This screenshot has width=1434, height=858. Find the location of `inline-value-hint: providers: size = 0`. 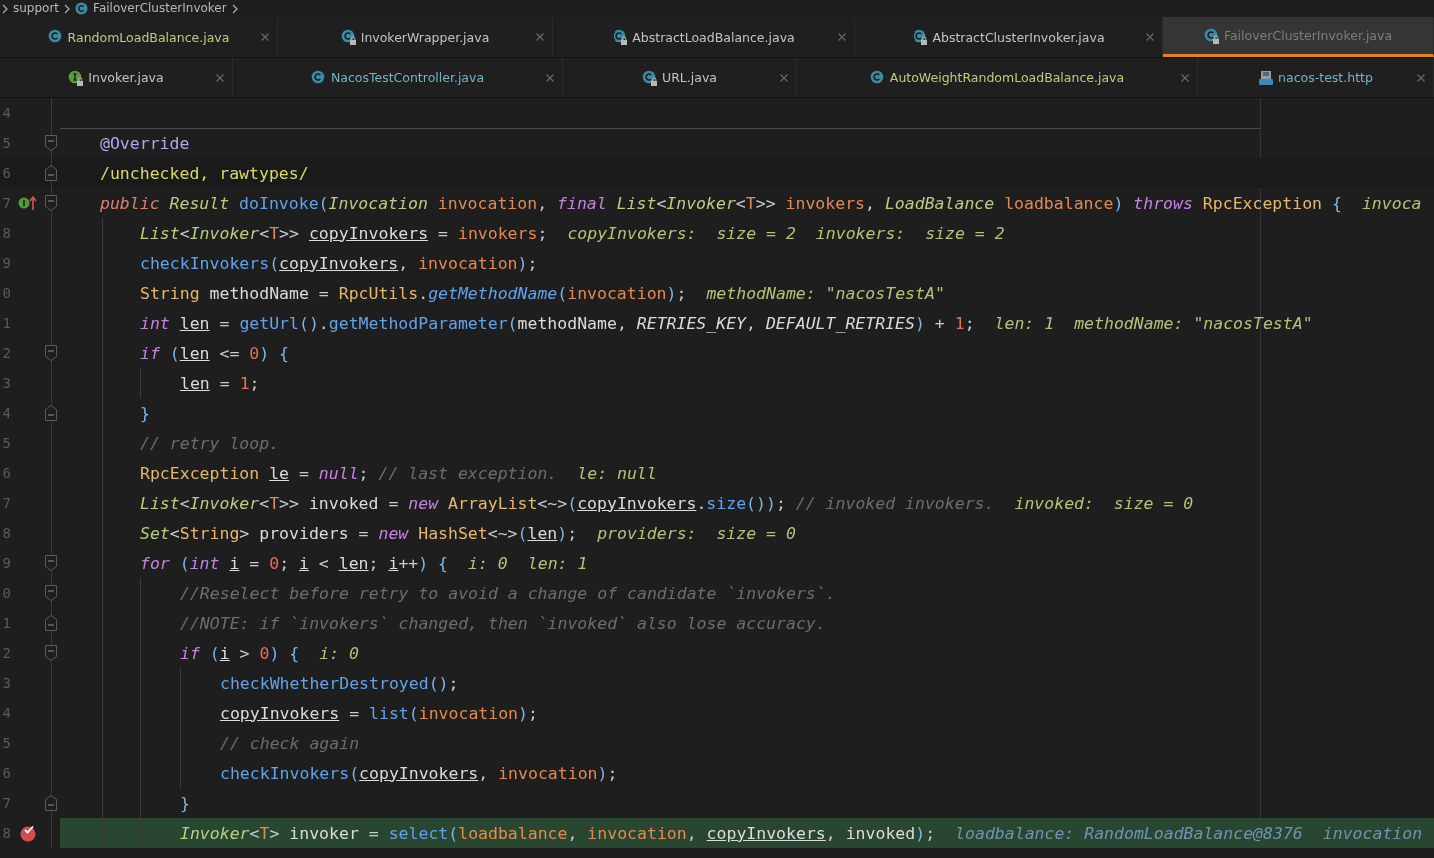

inline-value-hint: providers: size = 0 is located at coordinates (696, 533).